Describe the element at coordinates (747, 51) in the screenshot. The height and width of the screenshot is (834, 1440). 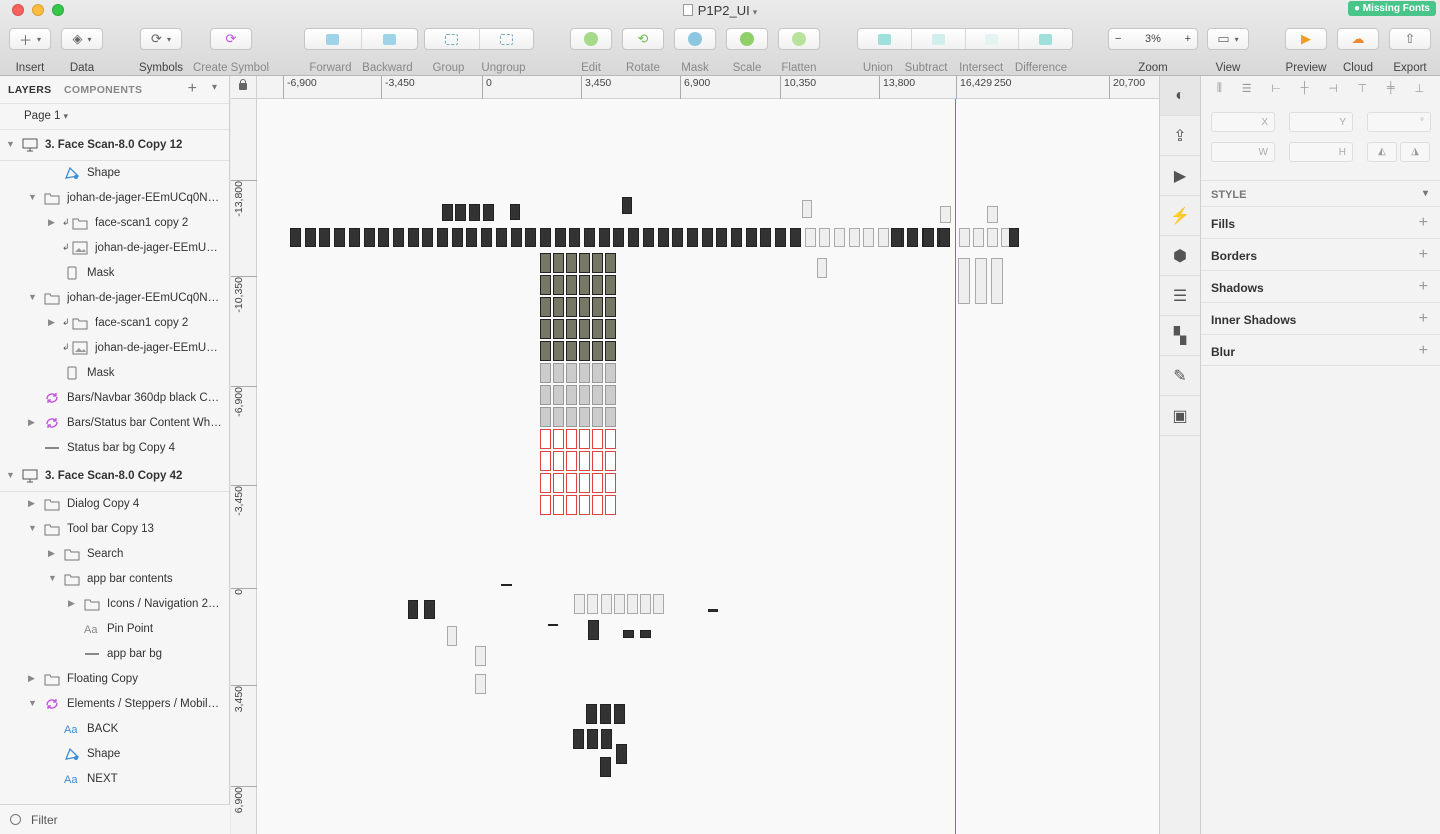
I see `scale-tool: Scale` at that location.